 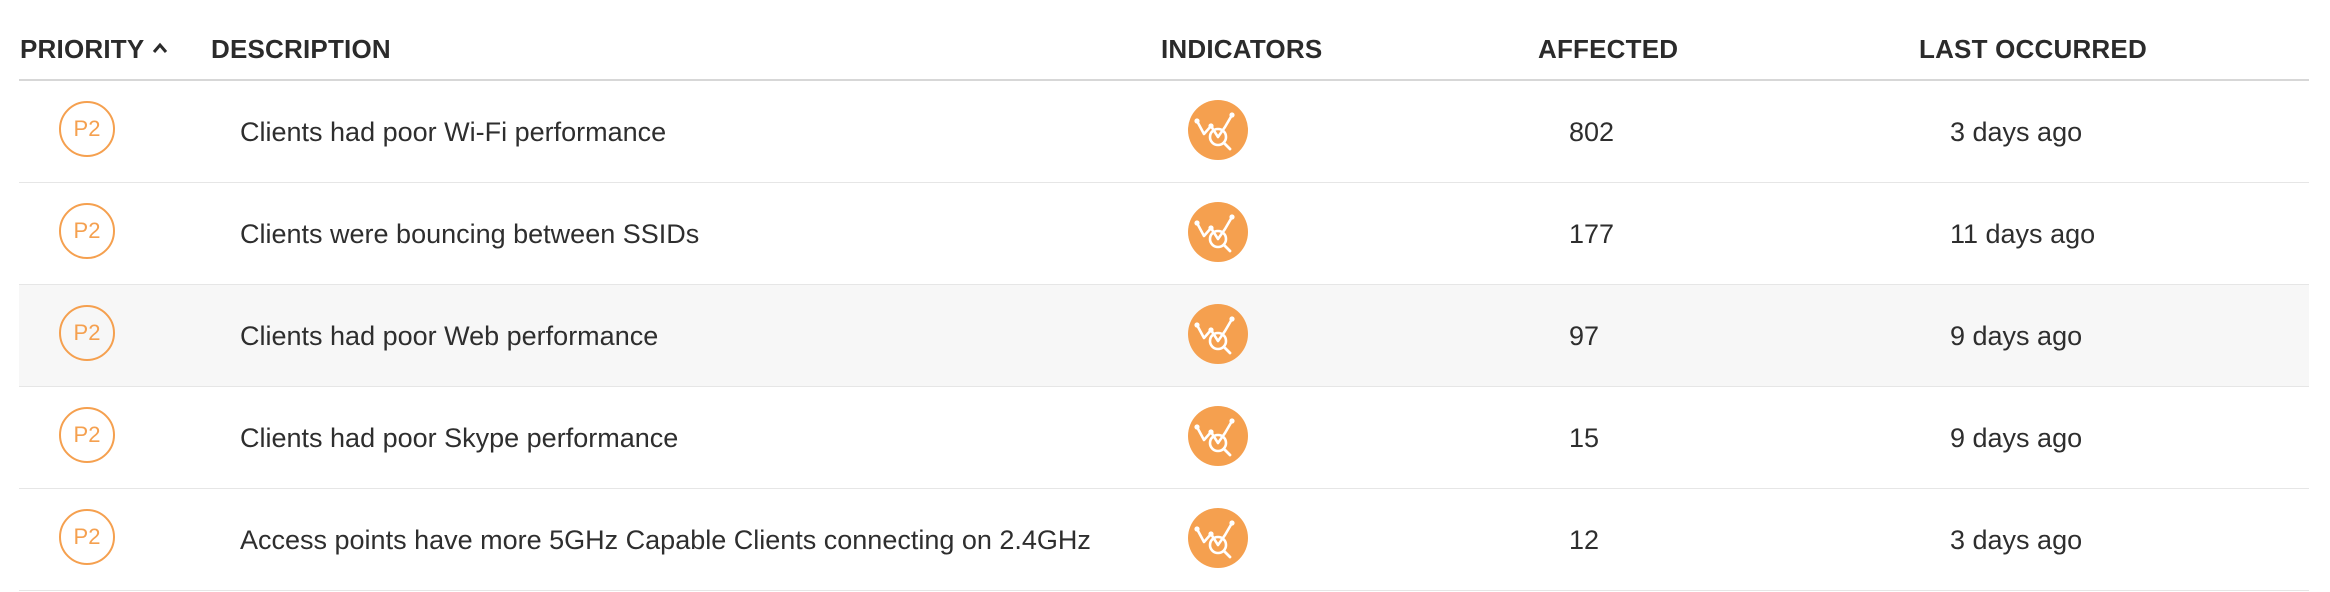 I want to click on column-header-indicators: INDICATORS, so click(x=1241, y=49).